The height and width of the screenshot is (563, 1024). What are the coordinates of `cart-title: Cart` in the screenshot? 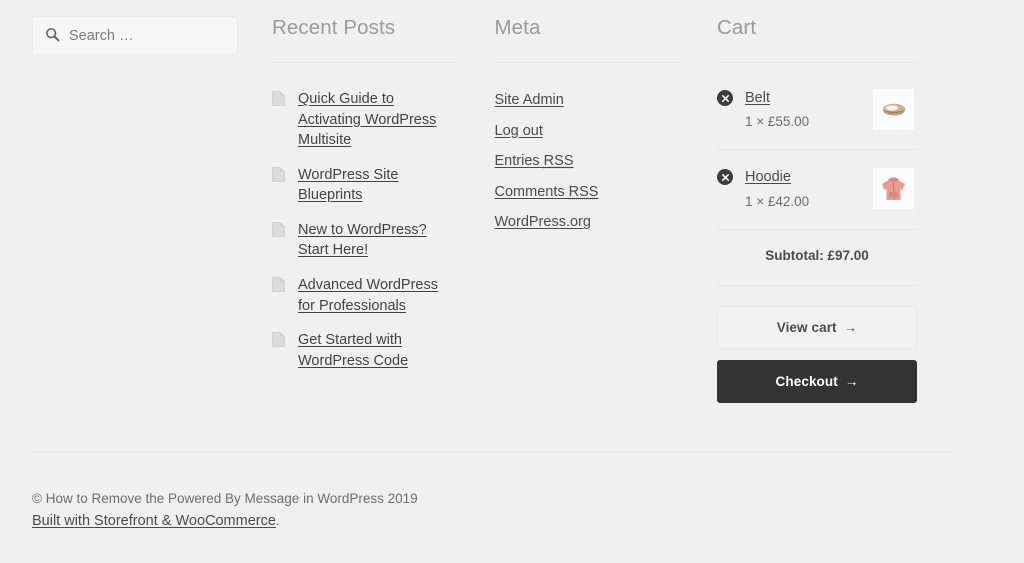 It's located at (817, 39).